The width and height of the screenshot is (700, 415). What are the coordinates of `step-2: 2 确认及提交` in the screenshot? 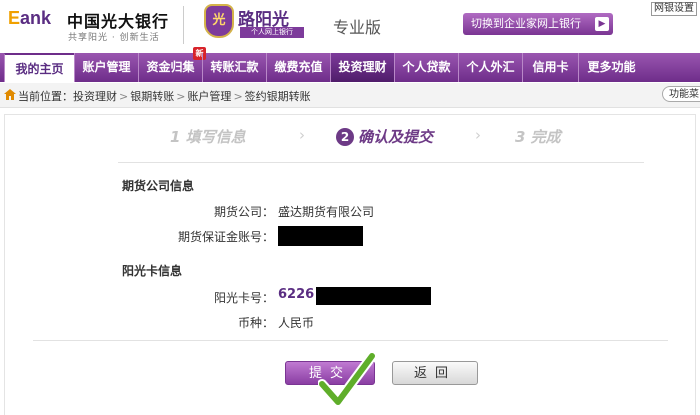 It's located at (384, 136).